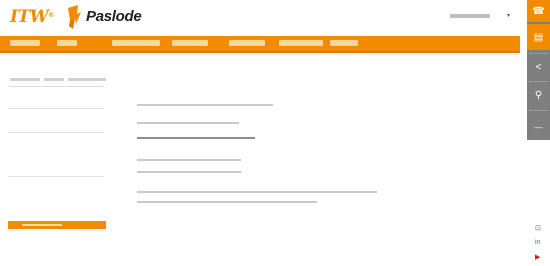  I want to click on collapse-icon: —, so click(538, 127).